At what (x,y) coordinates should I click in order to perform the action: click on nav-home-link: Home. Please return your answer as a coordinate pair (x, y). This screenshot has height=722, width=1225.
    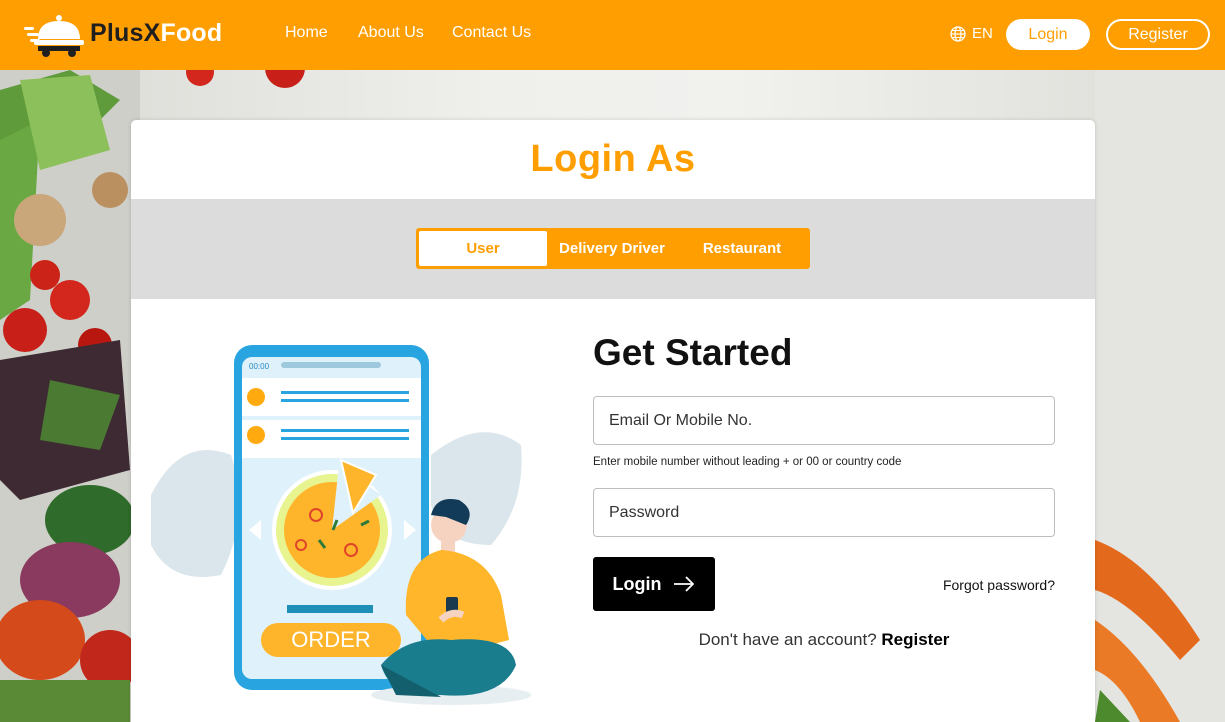
    Looking at the image, I should click on (306, 33).